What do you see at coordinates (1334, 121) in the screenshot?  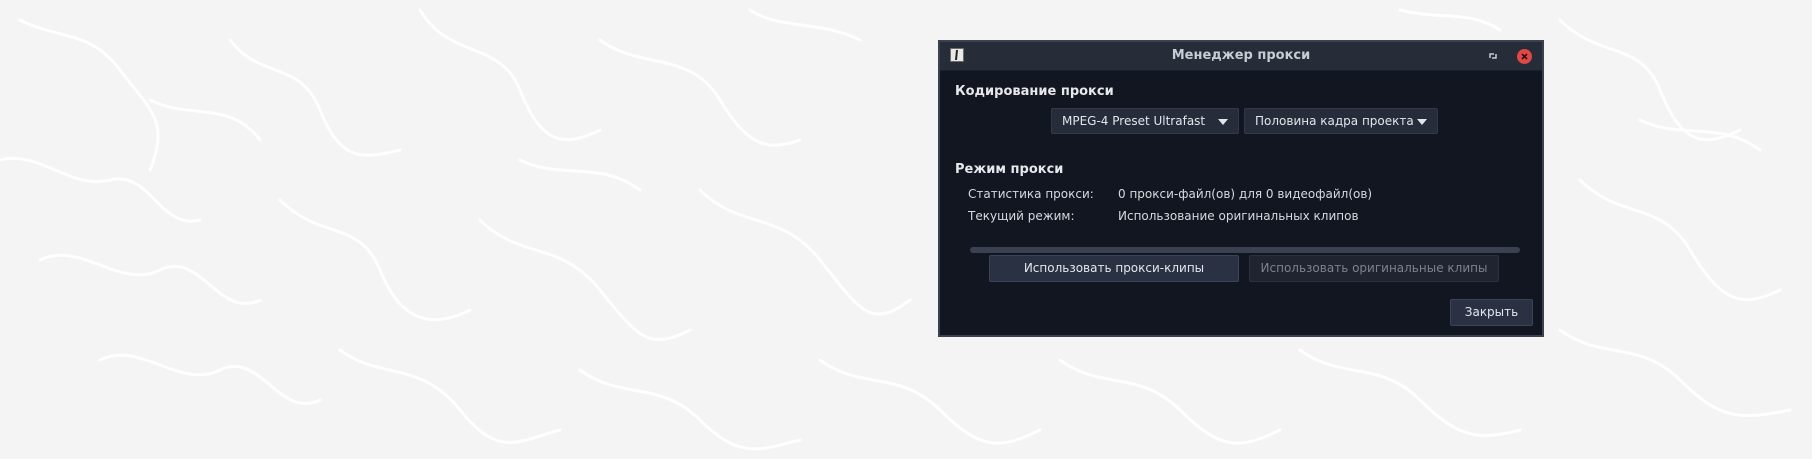 I see `proxy-size-value: Половина кадра проекта` at bounding box center [1334, 121].